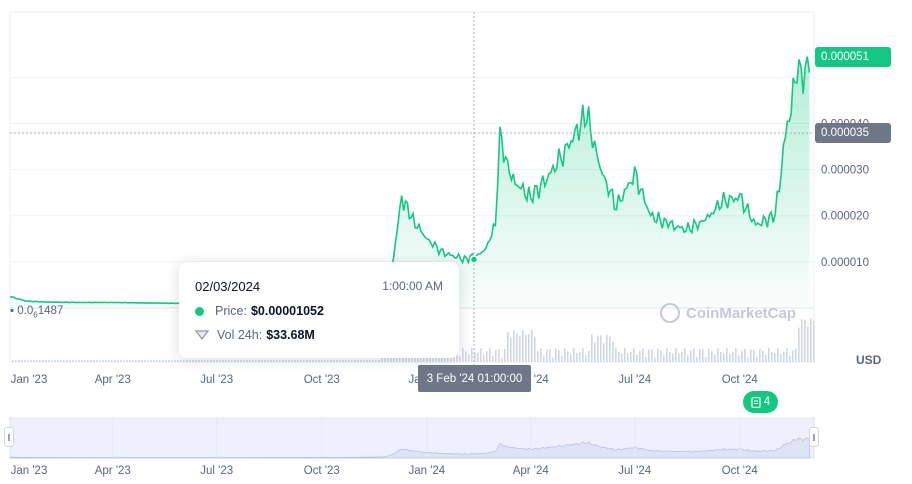 The width and height of the screenshot is (912, 484). What do you see at coordinates (869, 360) in the screenshot?
I see `currency-label: USD` at bounding box center [869, 360].